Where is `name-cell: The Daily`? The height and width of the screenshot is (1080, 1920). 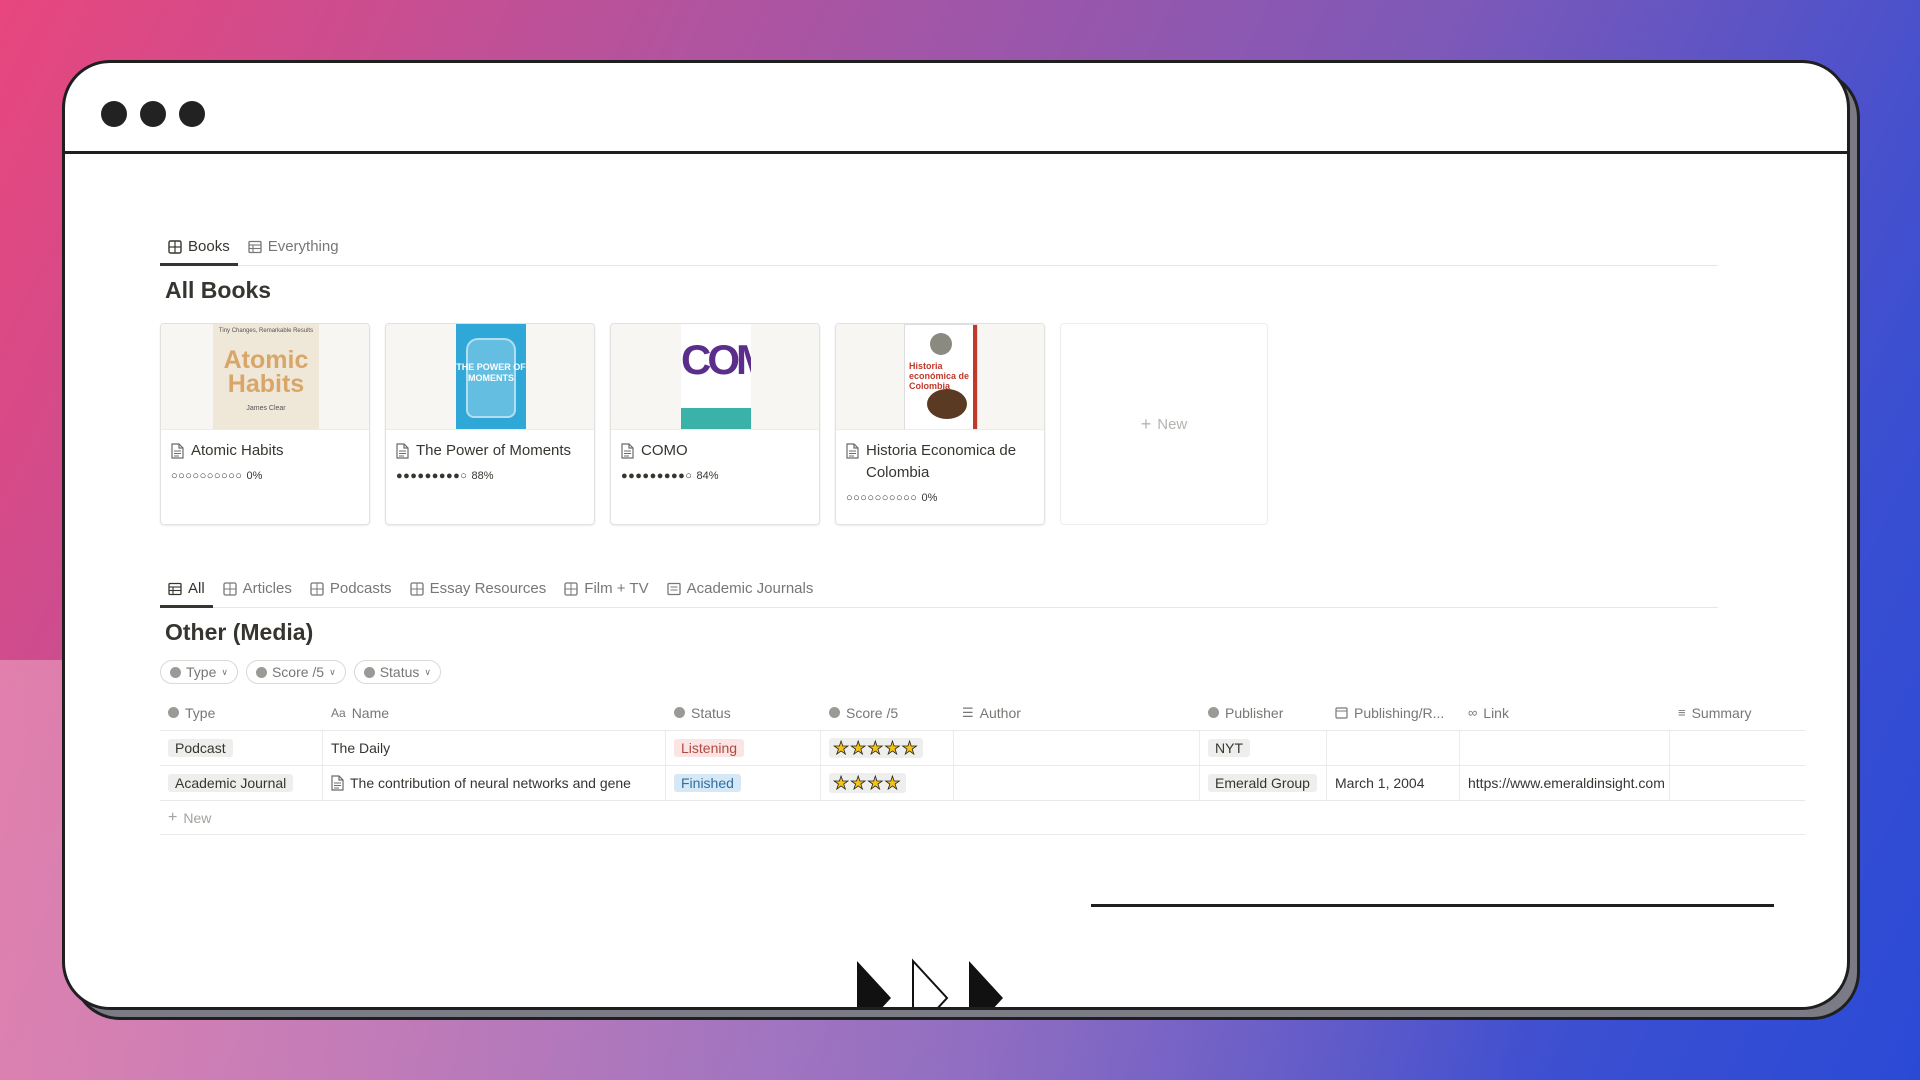
name-cell: The Daily is located at coordinates (494, 748).